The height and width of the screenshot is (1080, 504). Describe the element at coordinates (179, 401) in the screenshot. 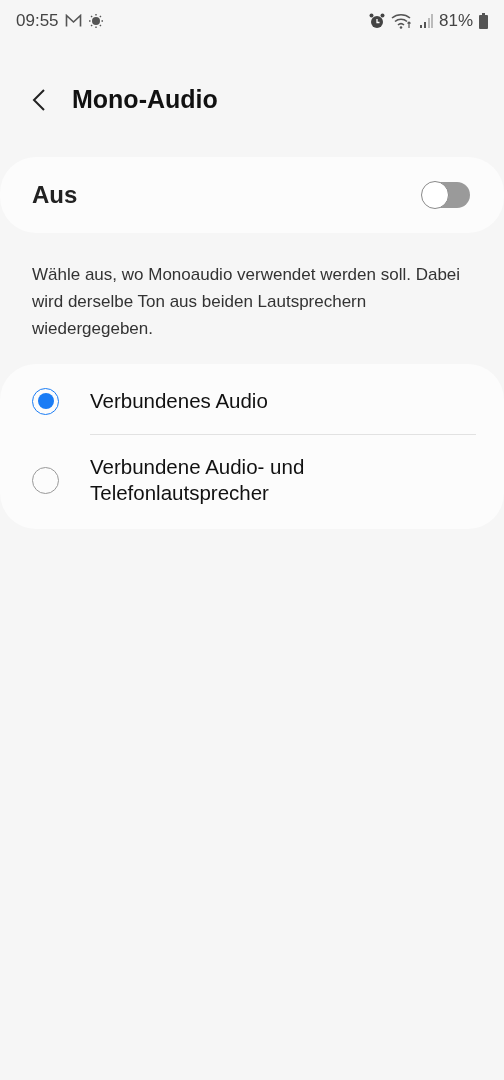

I see `option-label: Verbundenes Audio` at that location.